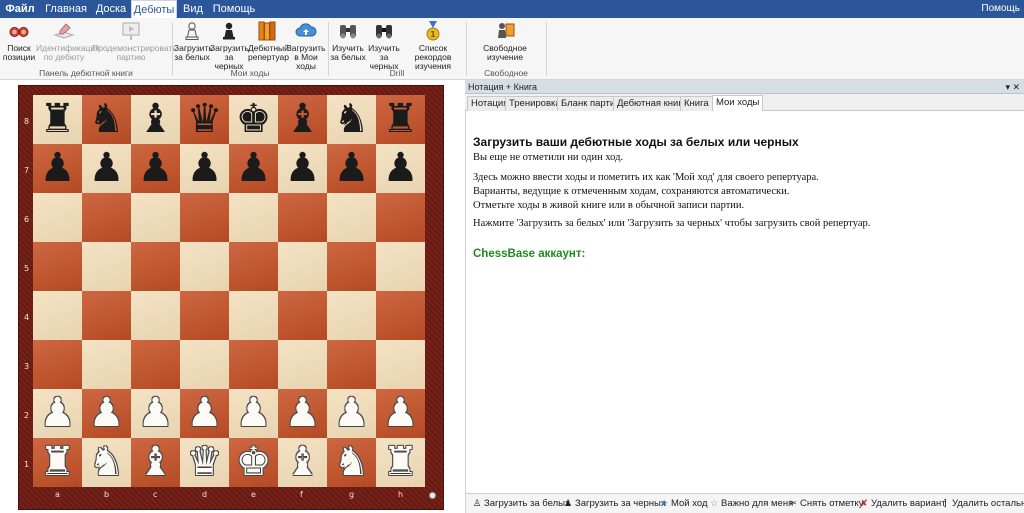 The image size is (1024, 513). What do you see at coordinates (306, 45) in the screenshot?
I see `upload-my-moves-button: Загрузить в Мои ходы` at bounding box center [306, 45].